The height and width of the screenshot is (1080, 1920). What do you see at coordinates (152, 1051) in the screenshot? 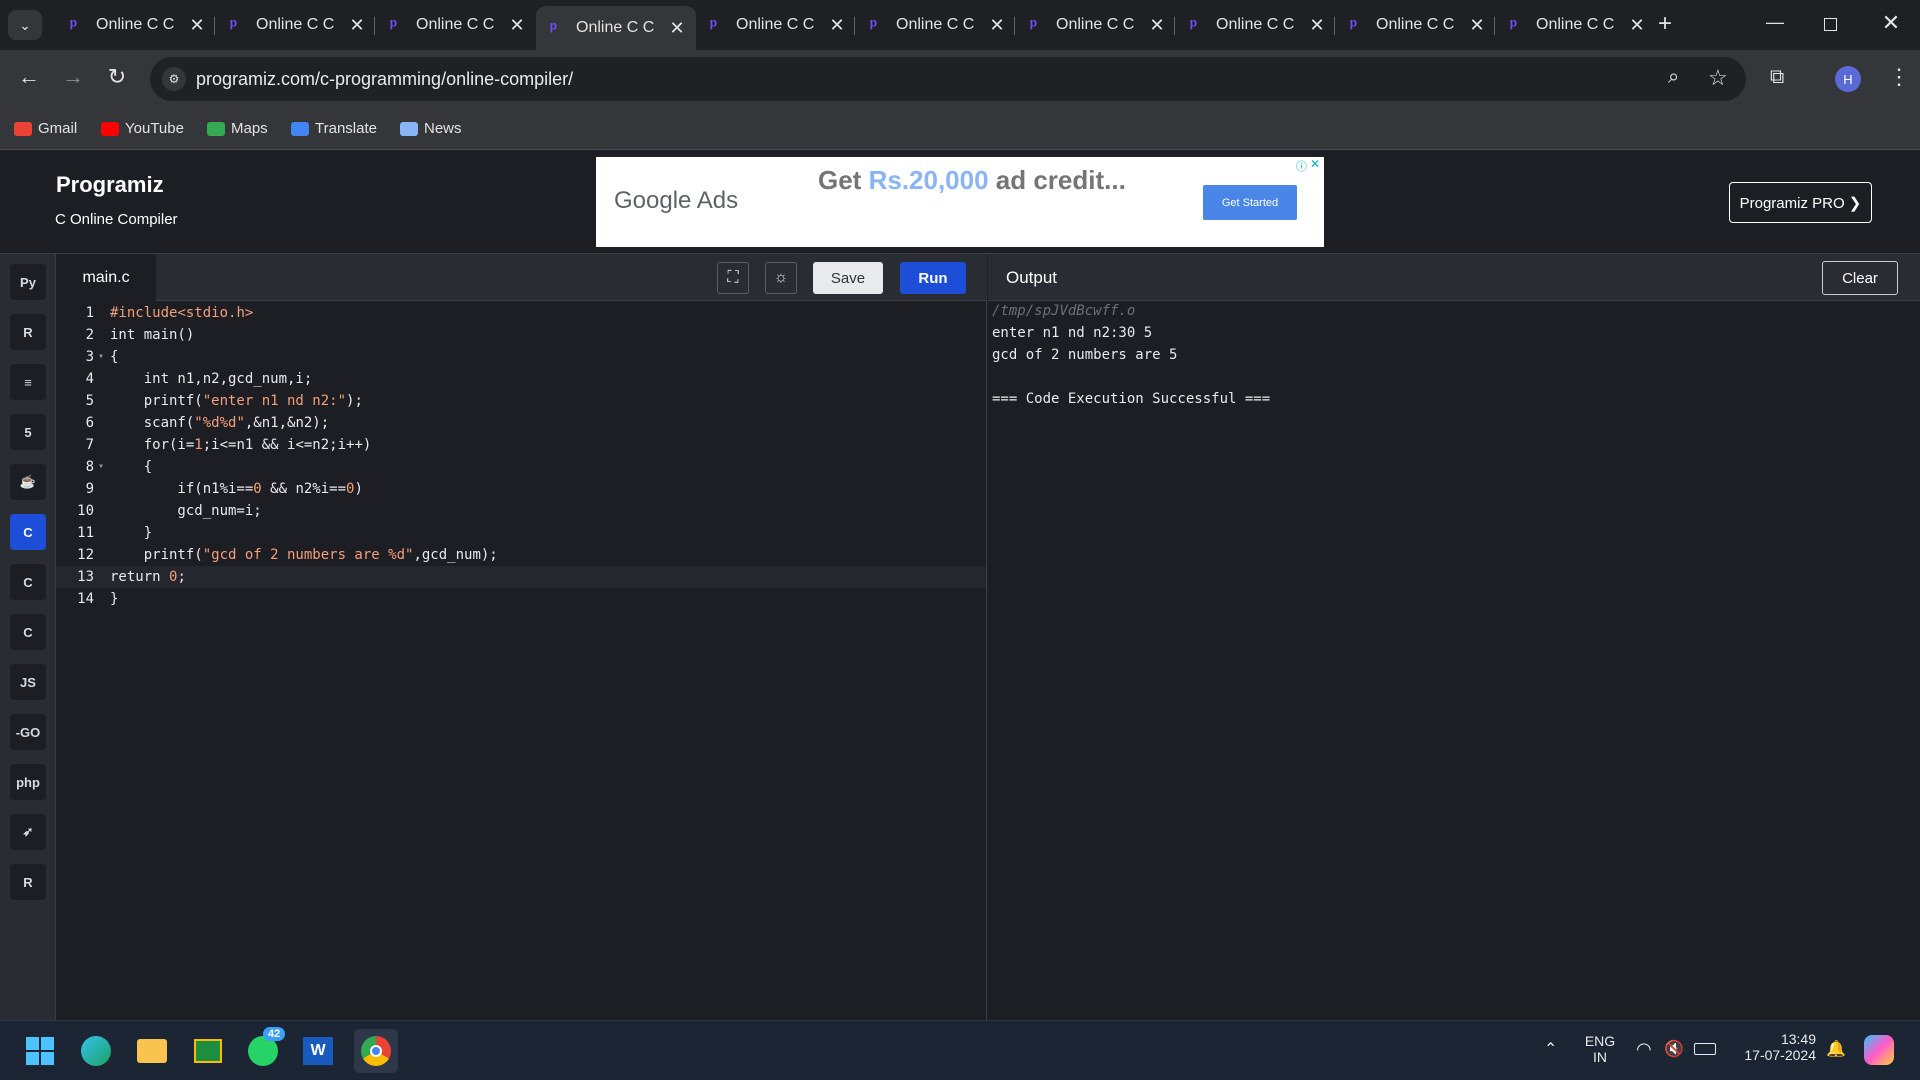
I see `file-explorer-taskbar-icon` at bounding box center [152, 1051].